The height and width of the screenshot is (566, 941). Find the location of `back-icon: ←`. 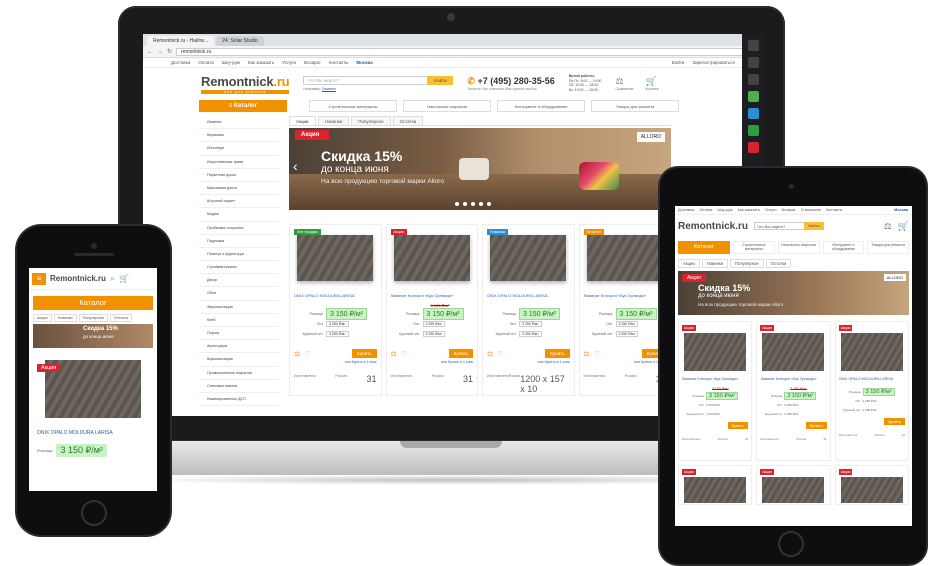

back-icon: ← is located at coordinates (150, 52).